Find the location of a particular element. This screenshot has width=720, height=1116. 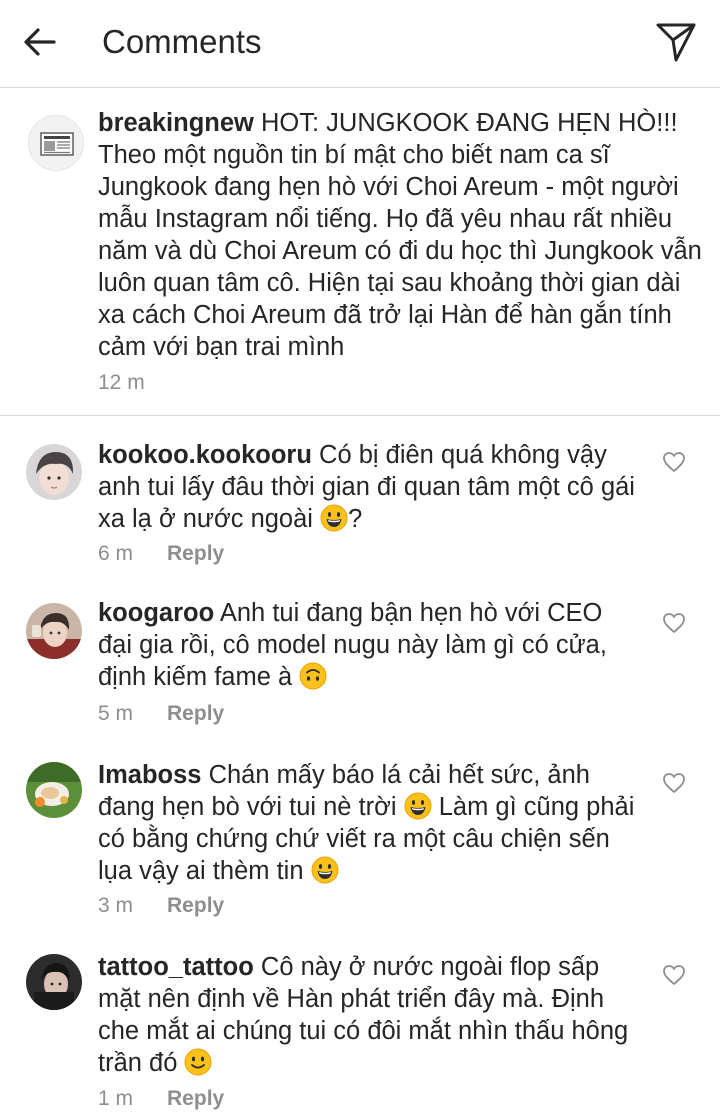

comment-meta: 3 m Reply is located at coordinates (161, 906).